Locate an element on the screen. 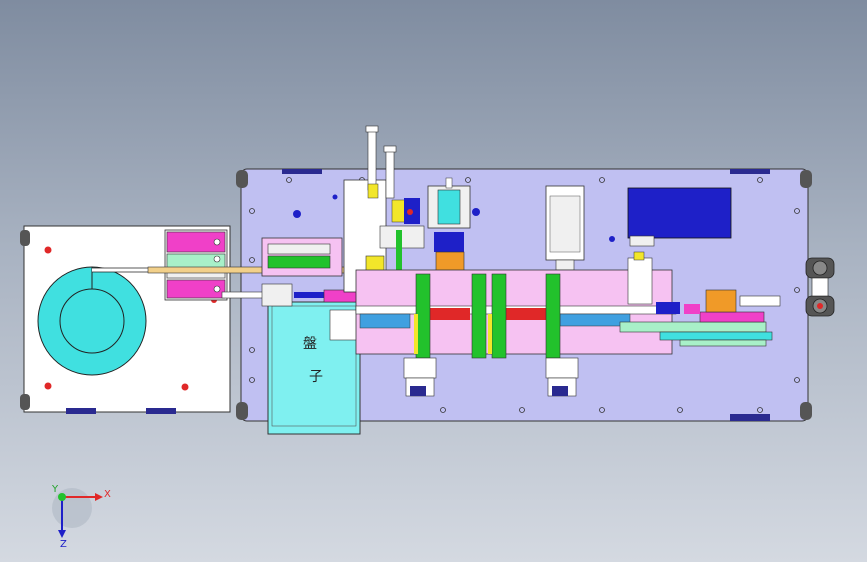  z-arrowhead-icon is located at coordinates (62, 534).